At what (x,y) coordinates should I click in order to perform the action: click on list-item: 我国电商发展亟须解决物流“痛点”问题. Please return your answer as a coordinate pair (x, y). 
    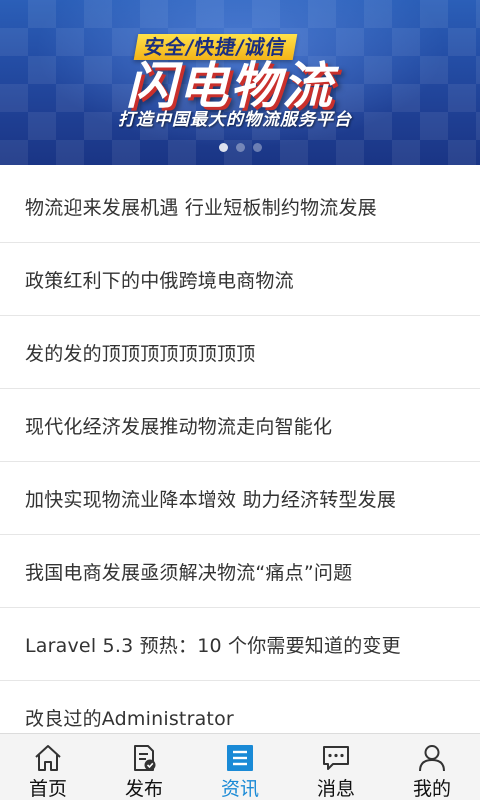
    Looking at the image, I should click on (240, 571).